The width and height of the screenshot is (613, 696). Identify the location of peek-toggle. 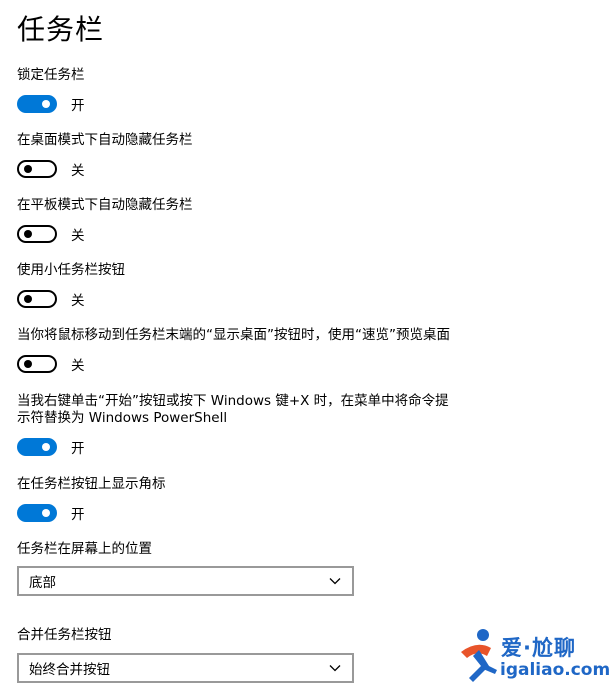
(37, 364).